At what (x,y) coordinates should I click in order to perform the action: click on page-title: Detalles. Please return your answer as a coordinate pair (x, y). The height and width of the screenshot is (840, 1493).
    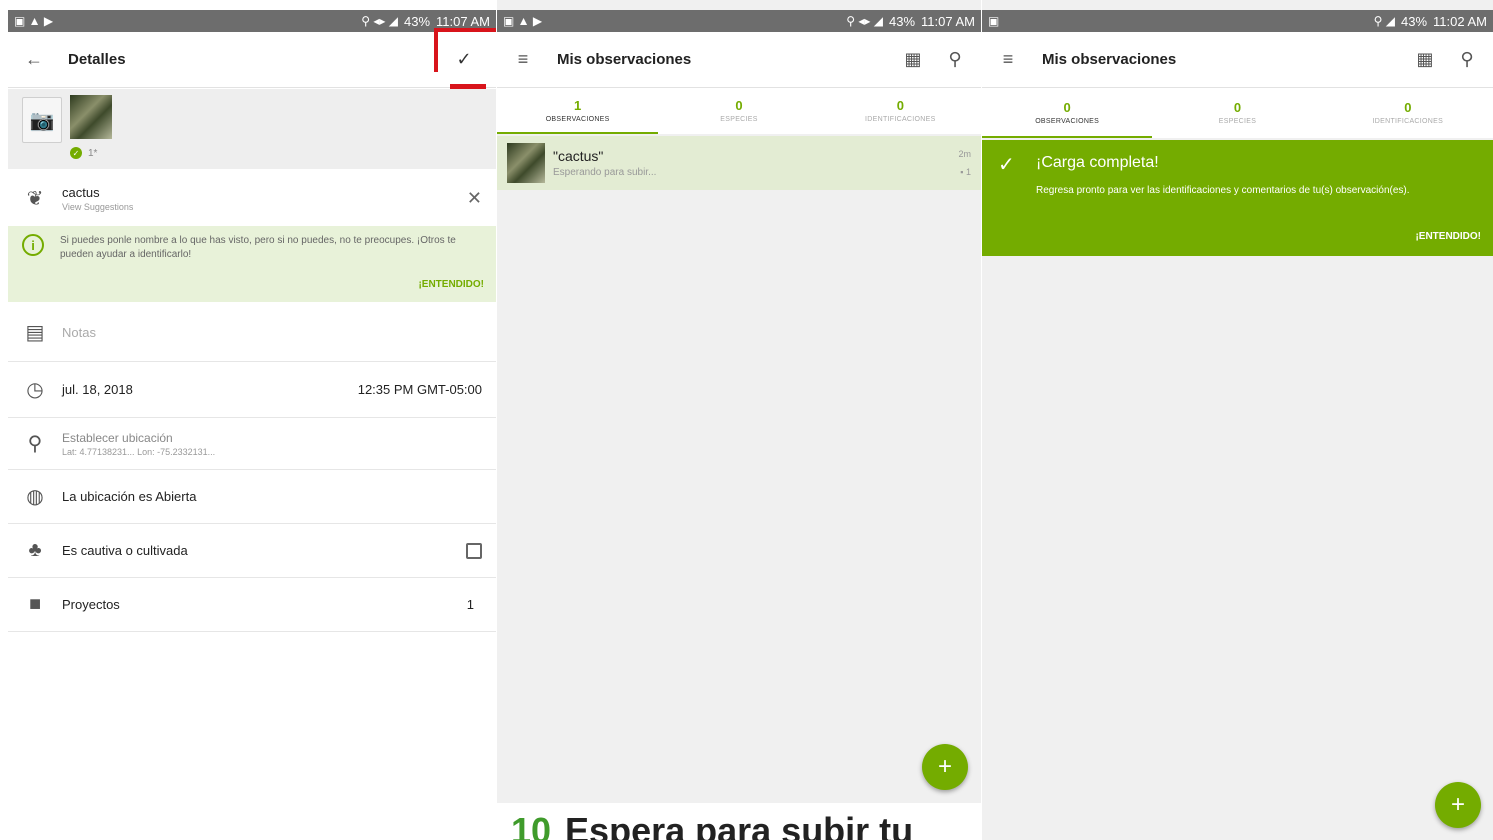
    Looking at the image, I should click on (97, 59).